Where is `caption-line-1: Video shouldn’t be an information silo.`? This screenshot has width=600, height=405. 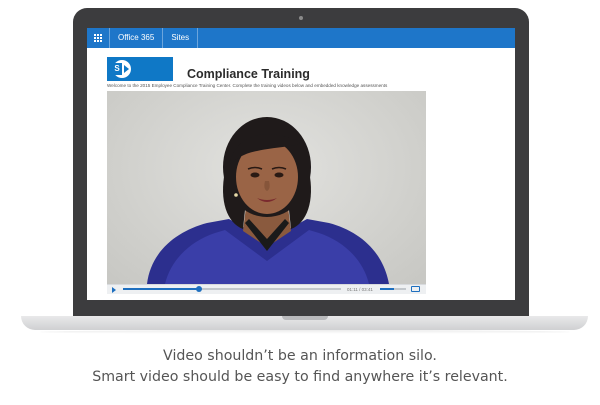 caption-line-1: Video shouldn’t be an information silo. is located at coordinates (300, 356).